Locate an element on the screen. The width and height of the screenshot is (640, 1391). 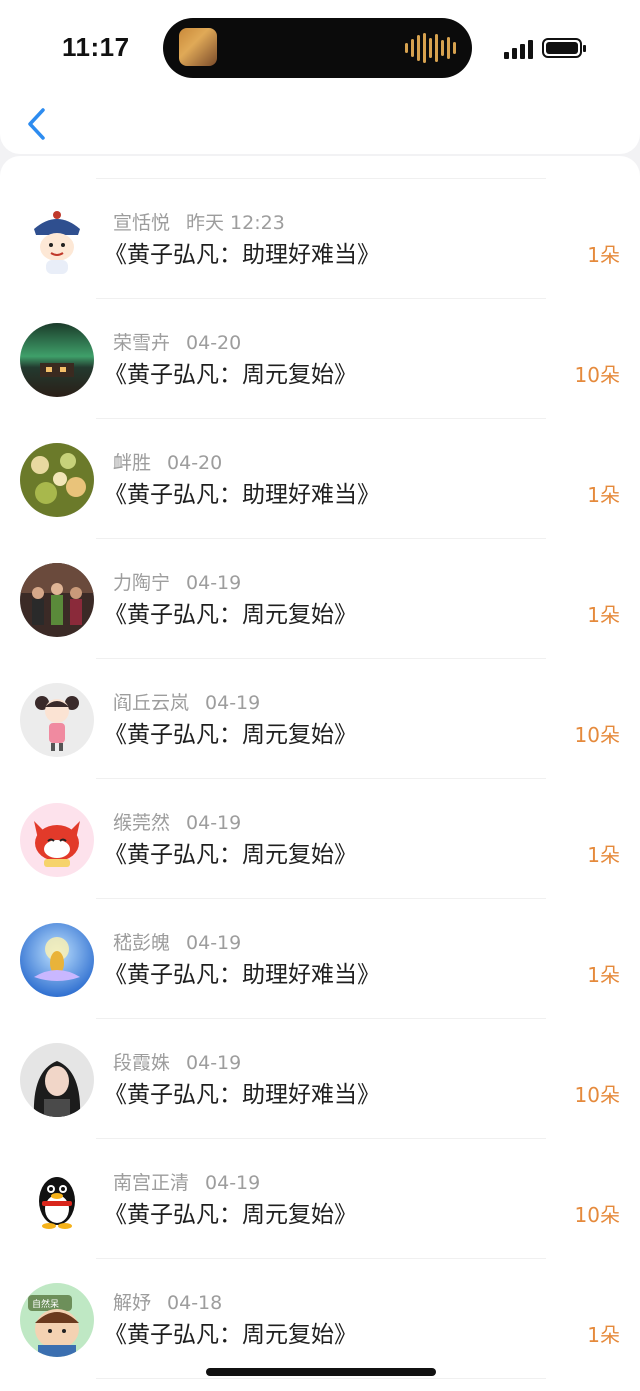
sender-line: 宣恬悦 昨天 12:23 is located at coordinates (199, 221).